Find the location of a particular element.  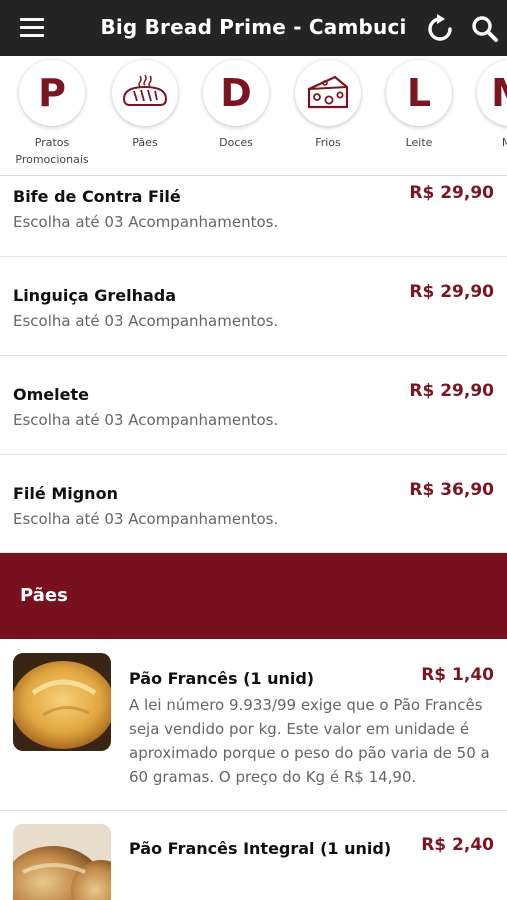

item-name: Omelete is located at coordinates (51, 394).